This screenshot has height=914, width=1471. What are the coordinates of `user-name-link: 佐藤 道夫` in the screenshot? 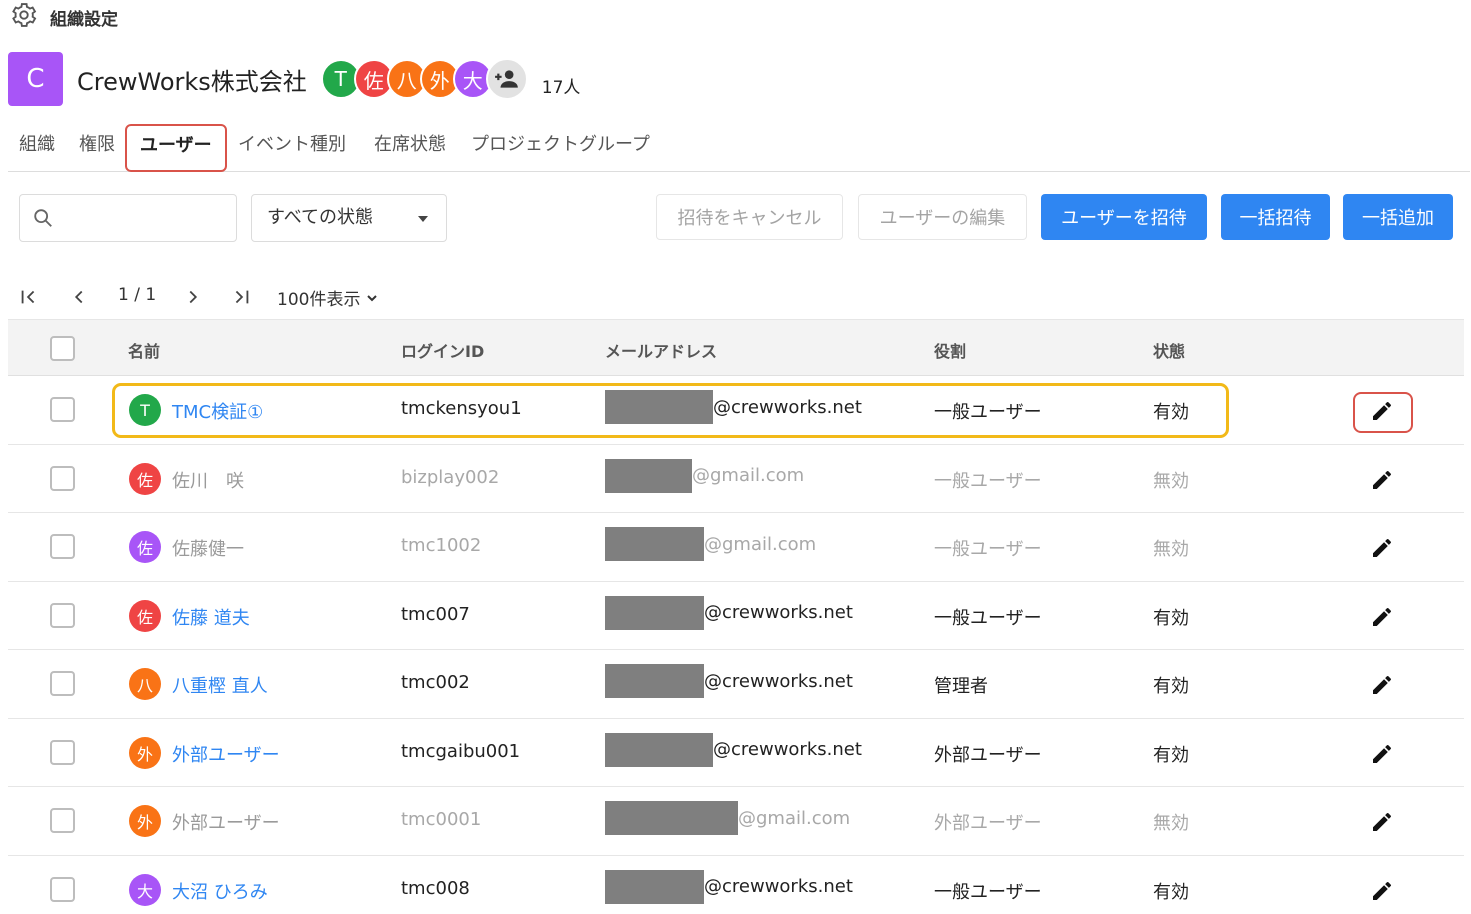 It's located at (211, 617).